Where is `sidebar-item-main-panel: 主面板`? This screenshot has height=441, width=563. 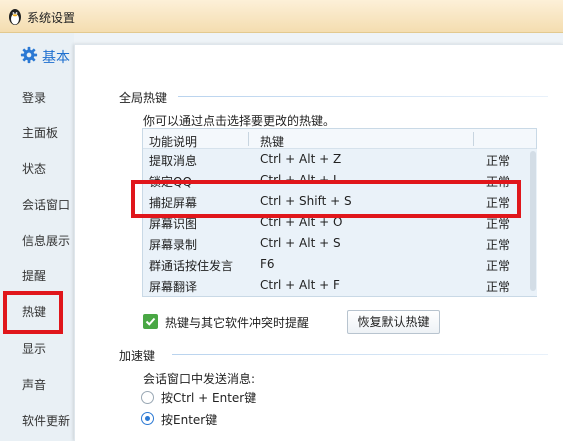
sidebar-item-main-panel: 主面板 is located at coordinates (40, 132).